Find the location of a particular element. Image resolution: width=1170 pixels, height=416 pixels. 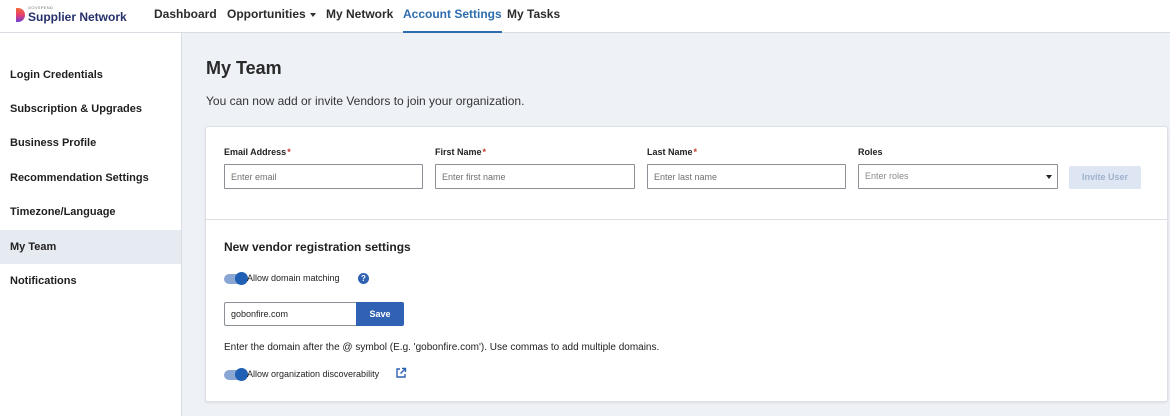

sidebar-item-login-credentials: Login Credentials is located at coordinates (90, 75).